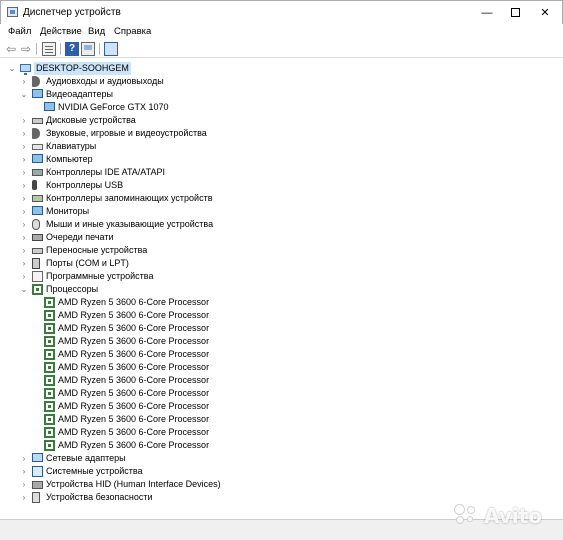 The height and width of the screenshot is (540, 563). I want to click on tree-category-item: › Устройства безопасности, so click(281, 497).